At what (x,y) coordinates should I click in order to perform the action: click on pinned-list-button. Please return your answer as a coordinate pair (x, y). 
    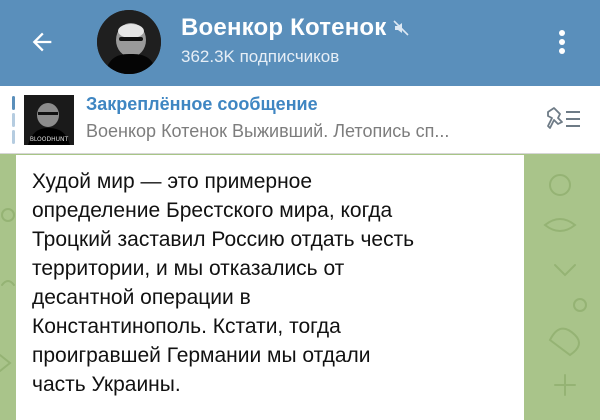
    Looking at the image, I should click on (564, 120).